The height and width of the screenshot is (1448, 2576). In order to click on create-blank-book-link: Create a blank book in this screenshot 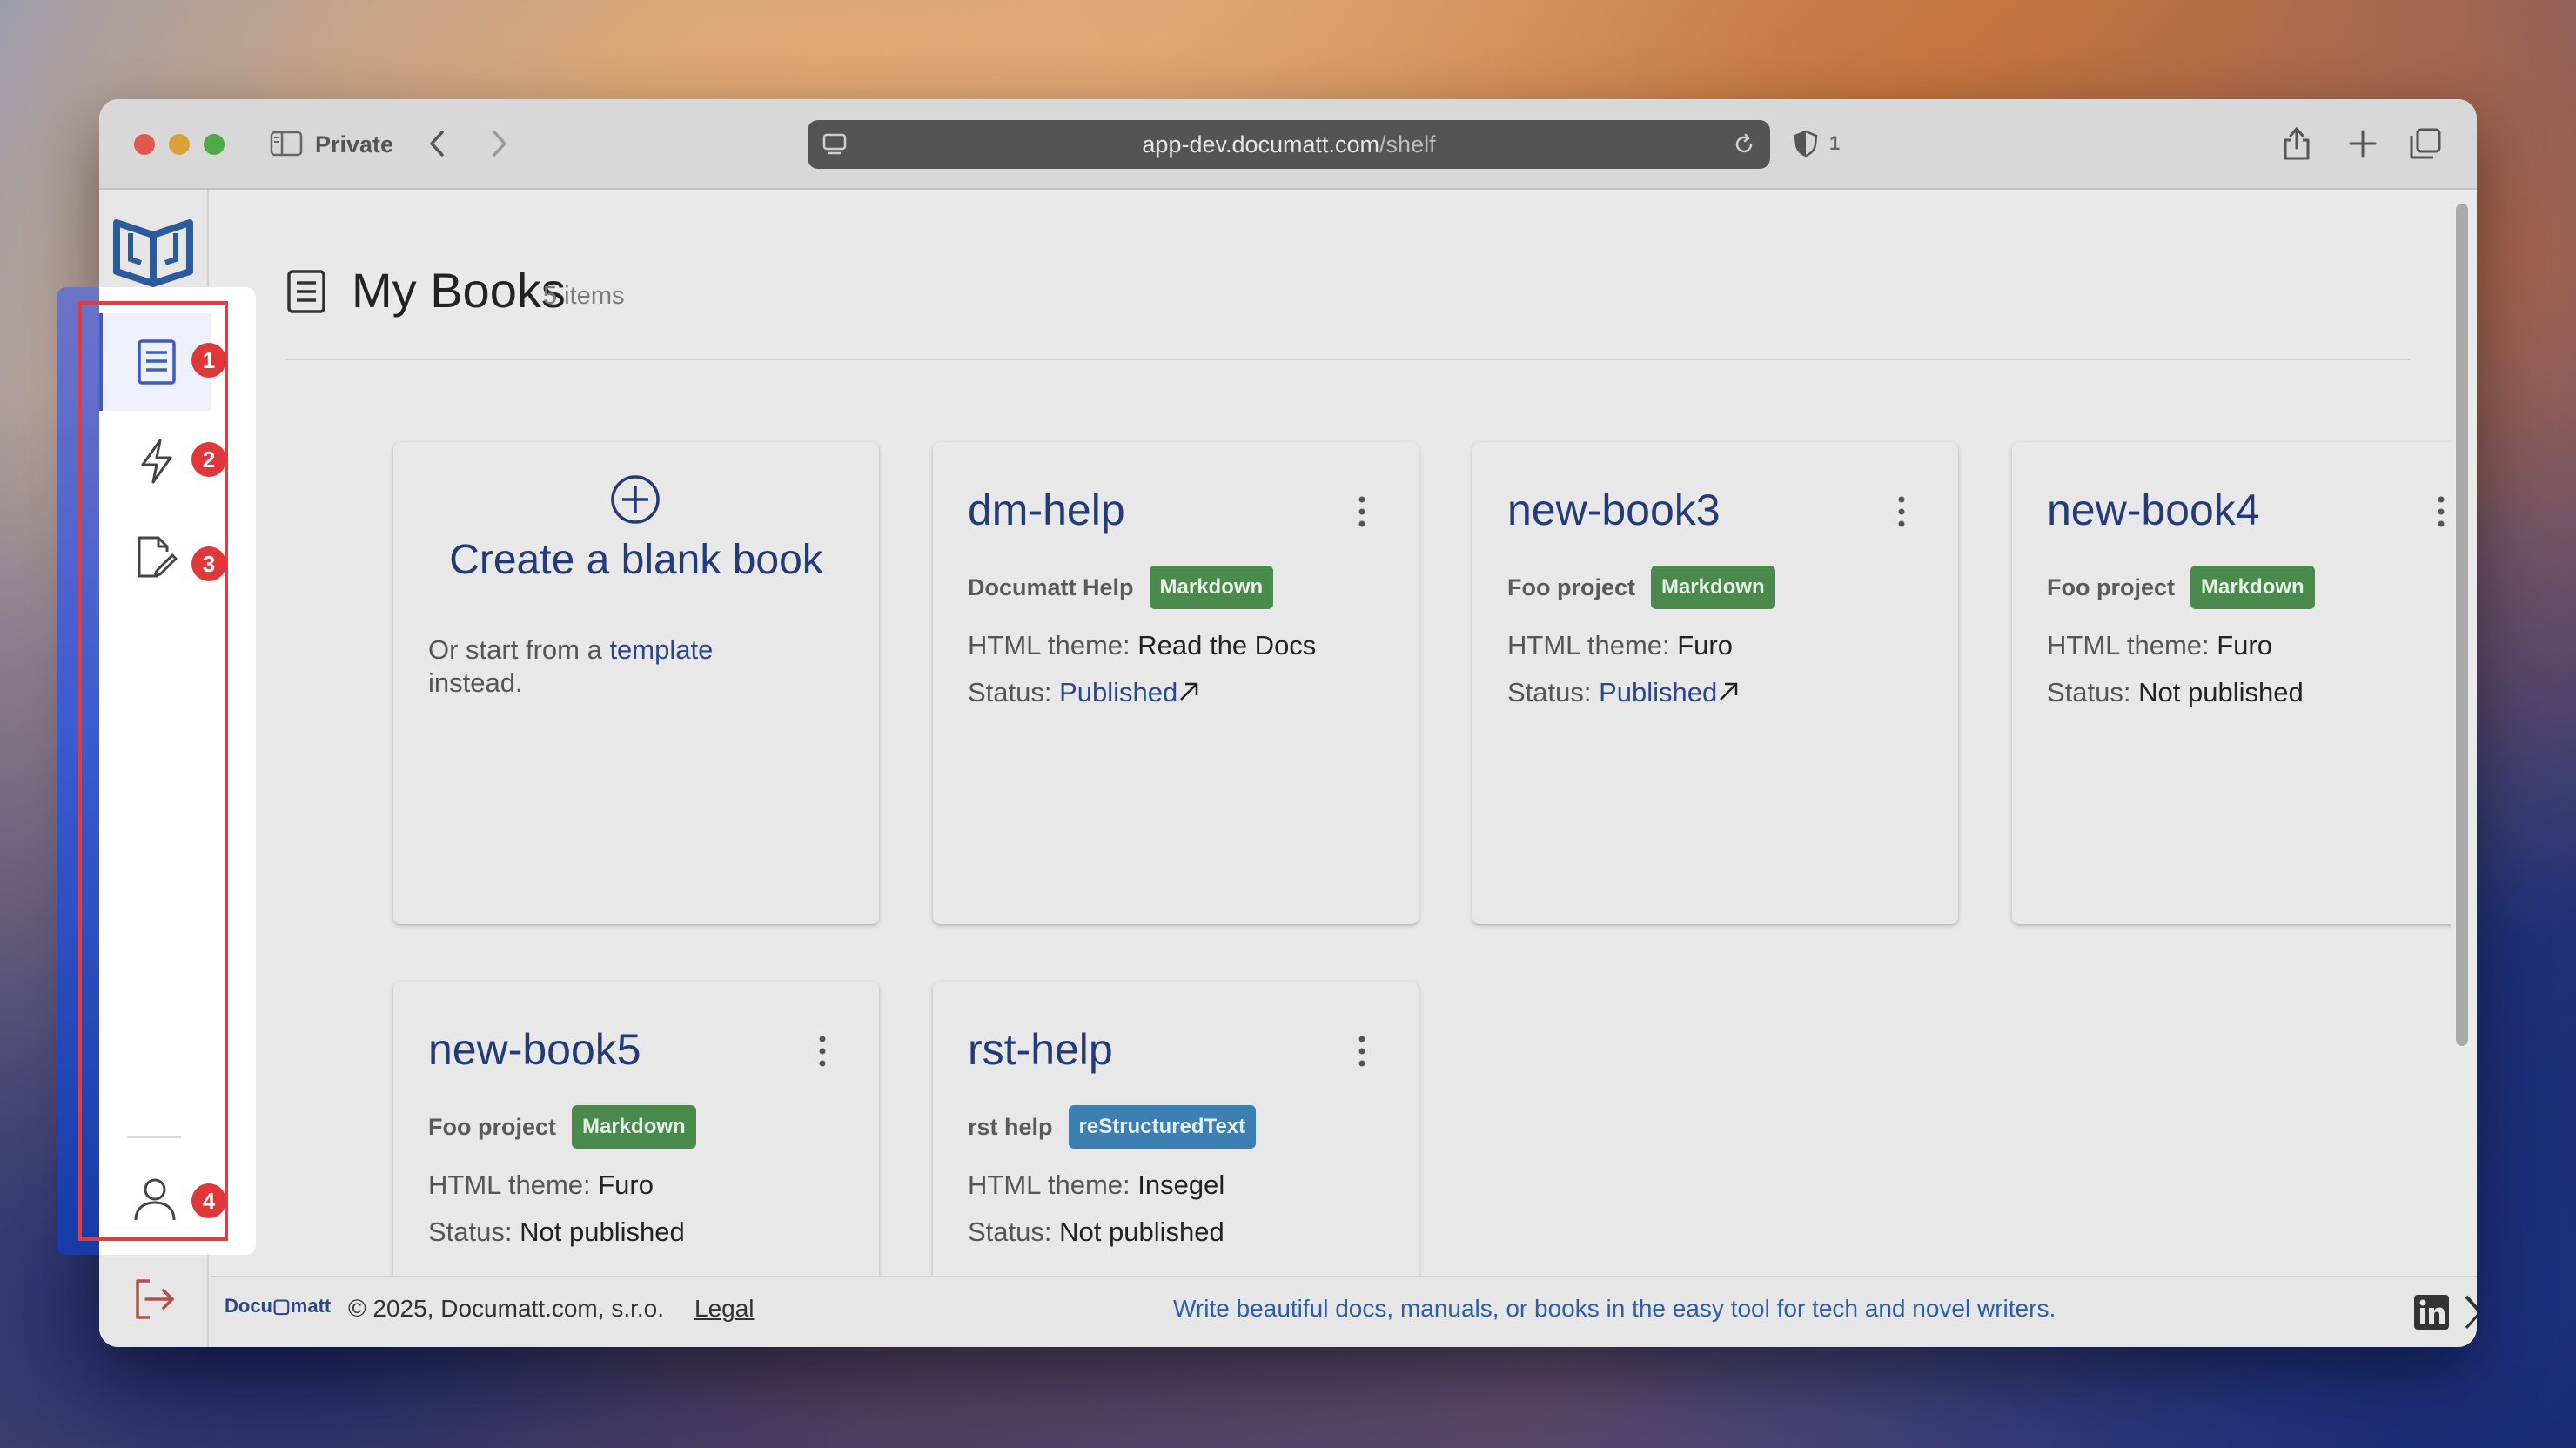, I will do `click(636, 560)`.